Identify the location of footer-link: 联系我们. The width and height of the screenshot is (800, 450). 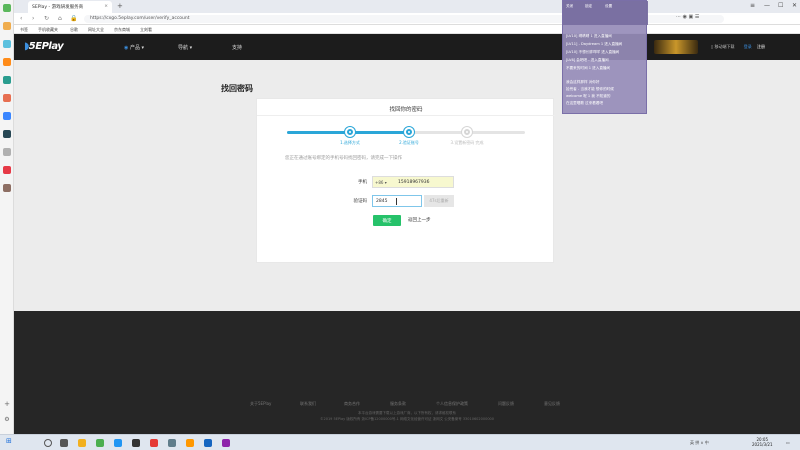
(308, 404).